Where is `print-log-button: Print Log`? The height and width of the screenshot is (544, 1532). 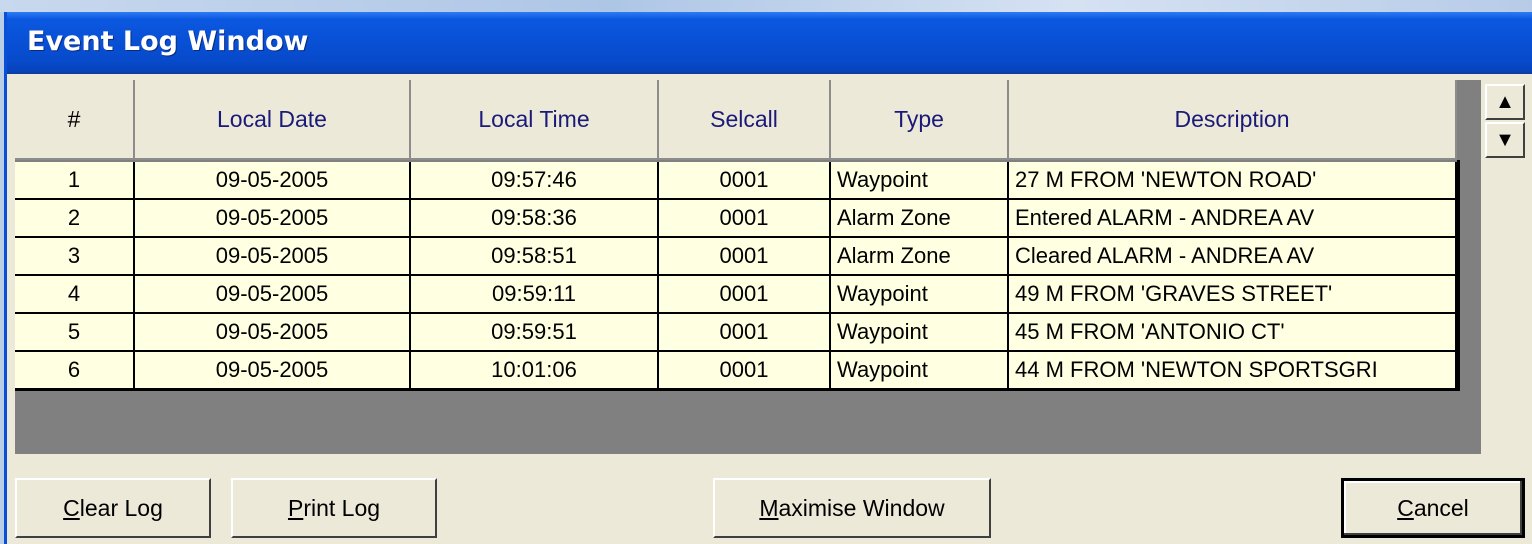 print-log-button: Print Log is located at coordinates (334, 508).